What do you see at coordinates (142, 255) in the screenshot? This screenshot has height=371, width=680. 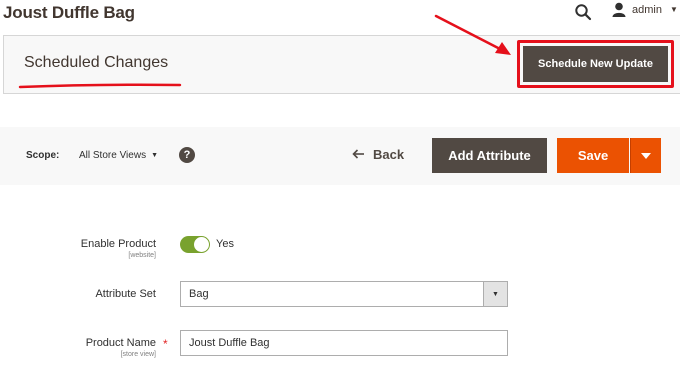 I see `enable-product-scope: [website]` at bounding box center [142, 255].